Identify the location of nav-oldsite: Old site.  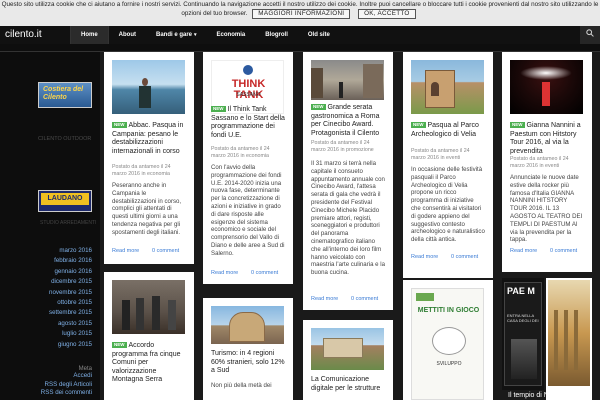
(319, 35).